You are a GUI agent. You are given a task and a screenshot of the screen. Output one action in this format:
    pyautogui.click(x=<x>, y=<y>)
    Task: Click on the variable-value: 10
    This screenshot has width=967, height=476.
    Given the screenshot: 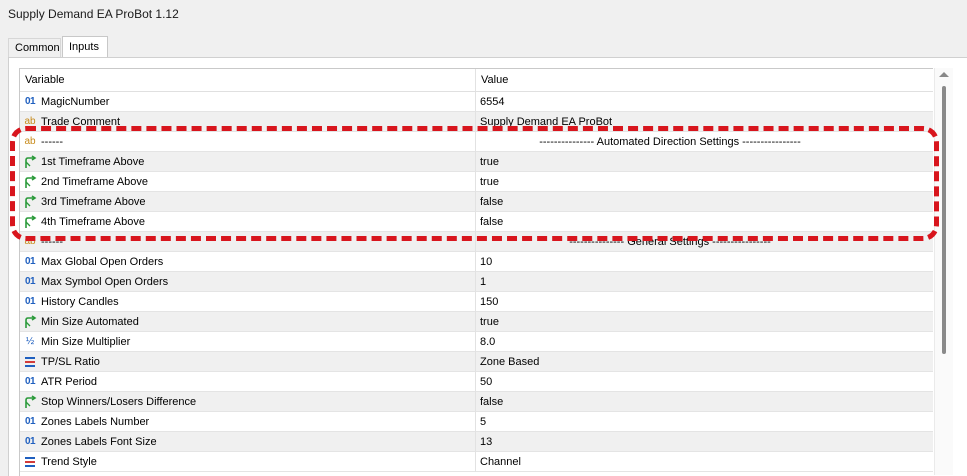 What is the action you would take?
    pyautogui.click(x=486, y=262)
    